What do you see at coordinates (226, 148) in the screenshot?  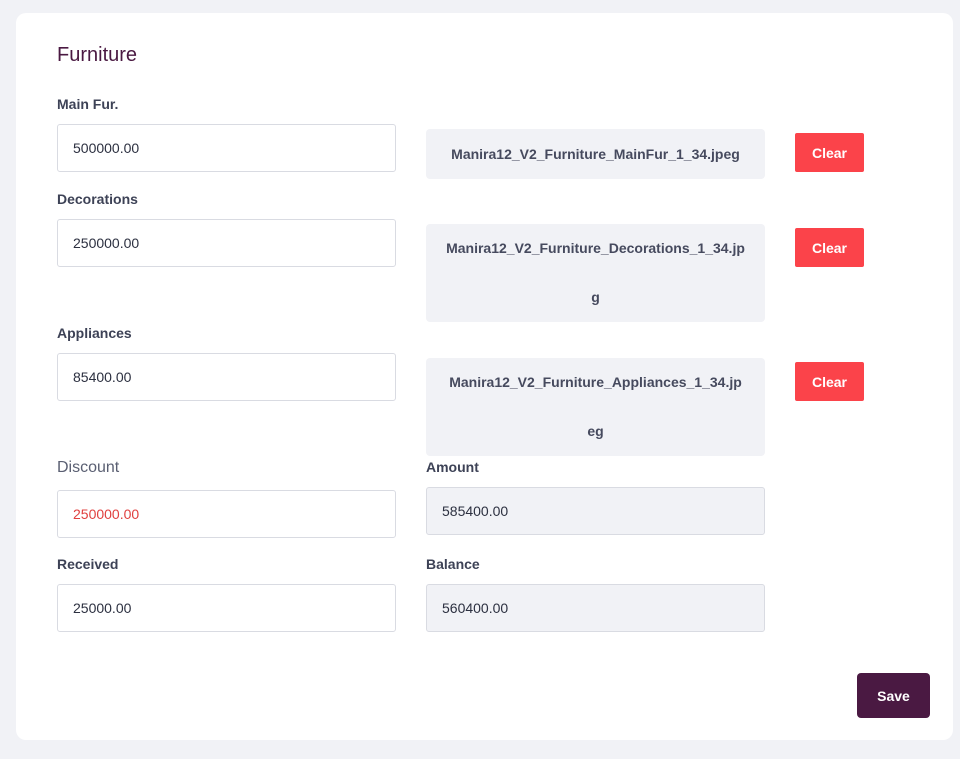 I see `main-fur-input` at bounding box center [226, 148].